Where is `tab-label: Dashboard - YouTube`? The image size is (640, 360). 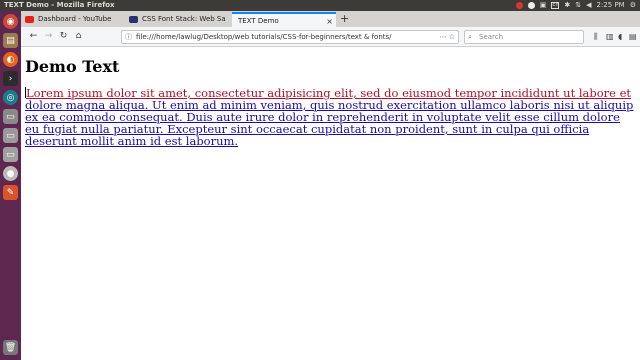 tab-label: Dashboard - YouTube is located at coordinates (75, 19).